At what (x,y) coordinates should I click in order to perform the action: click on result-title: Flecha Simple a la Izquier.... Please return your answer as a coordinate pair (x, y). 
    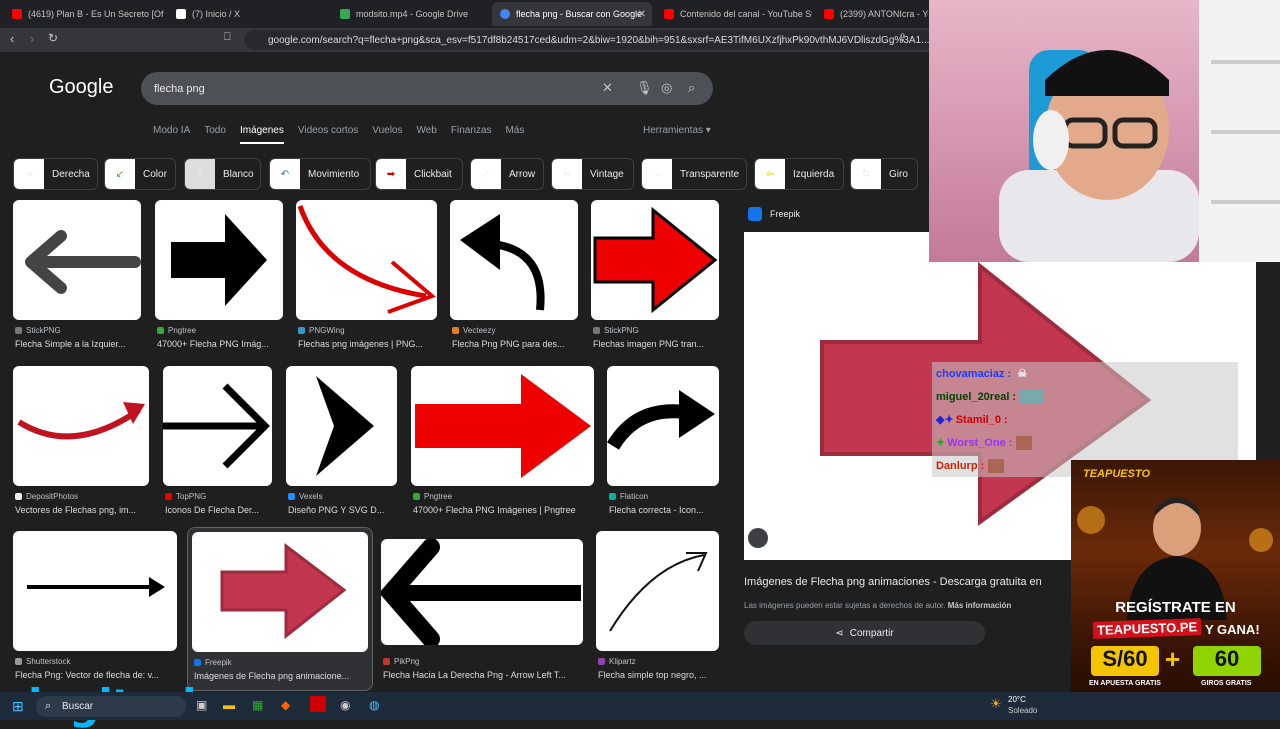
    Looking at the image, I should click on (77, 344).